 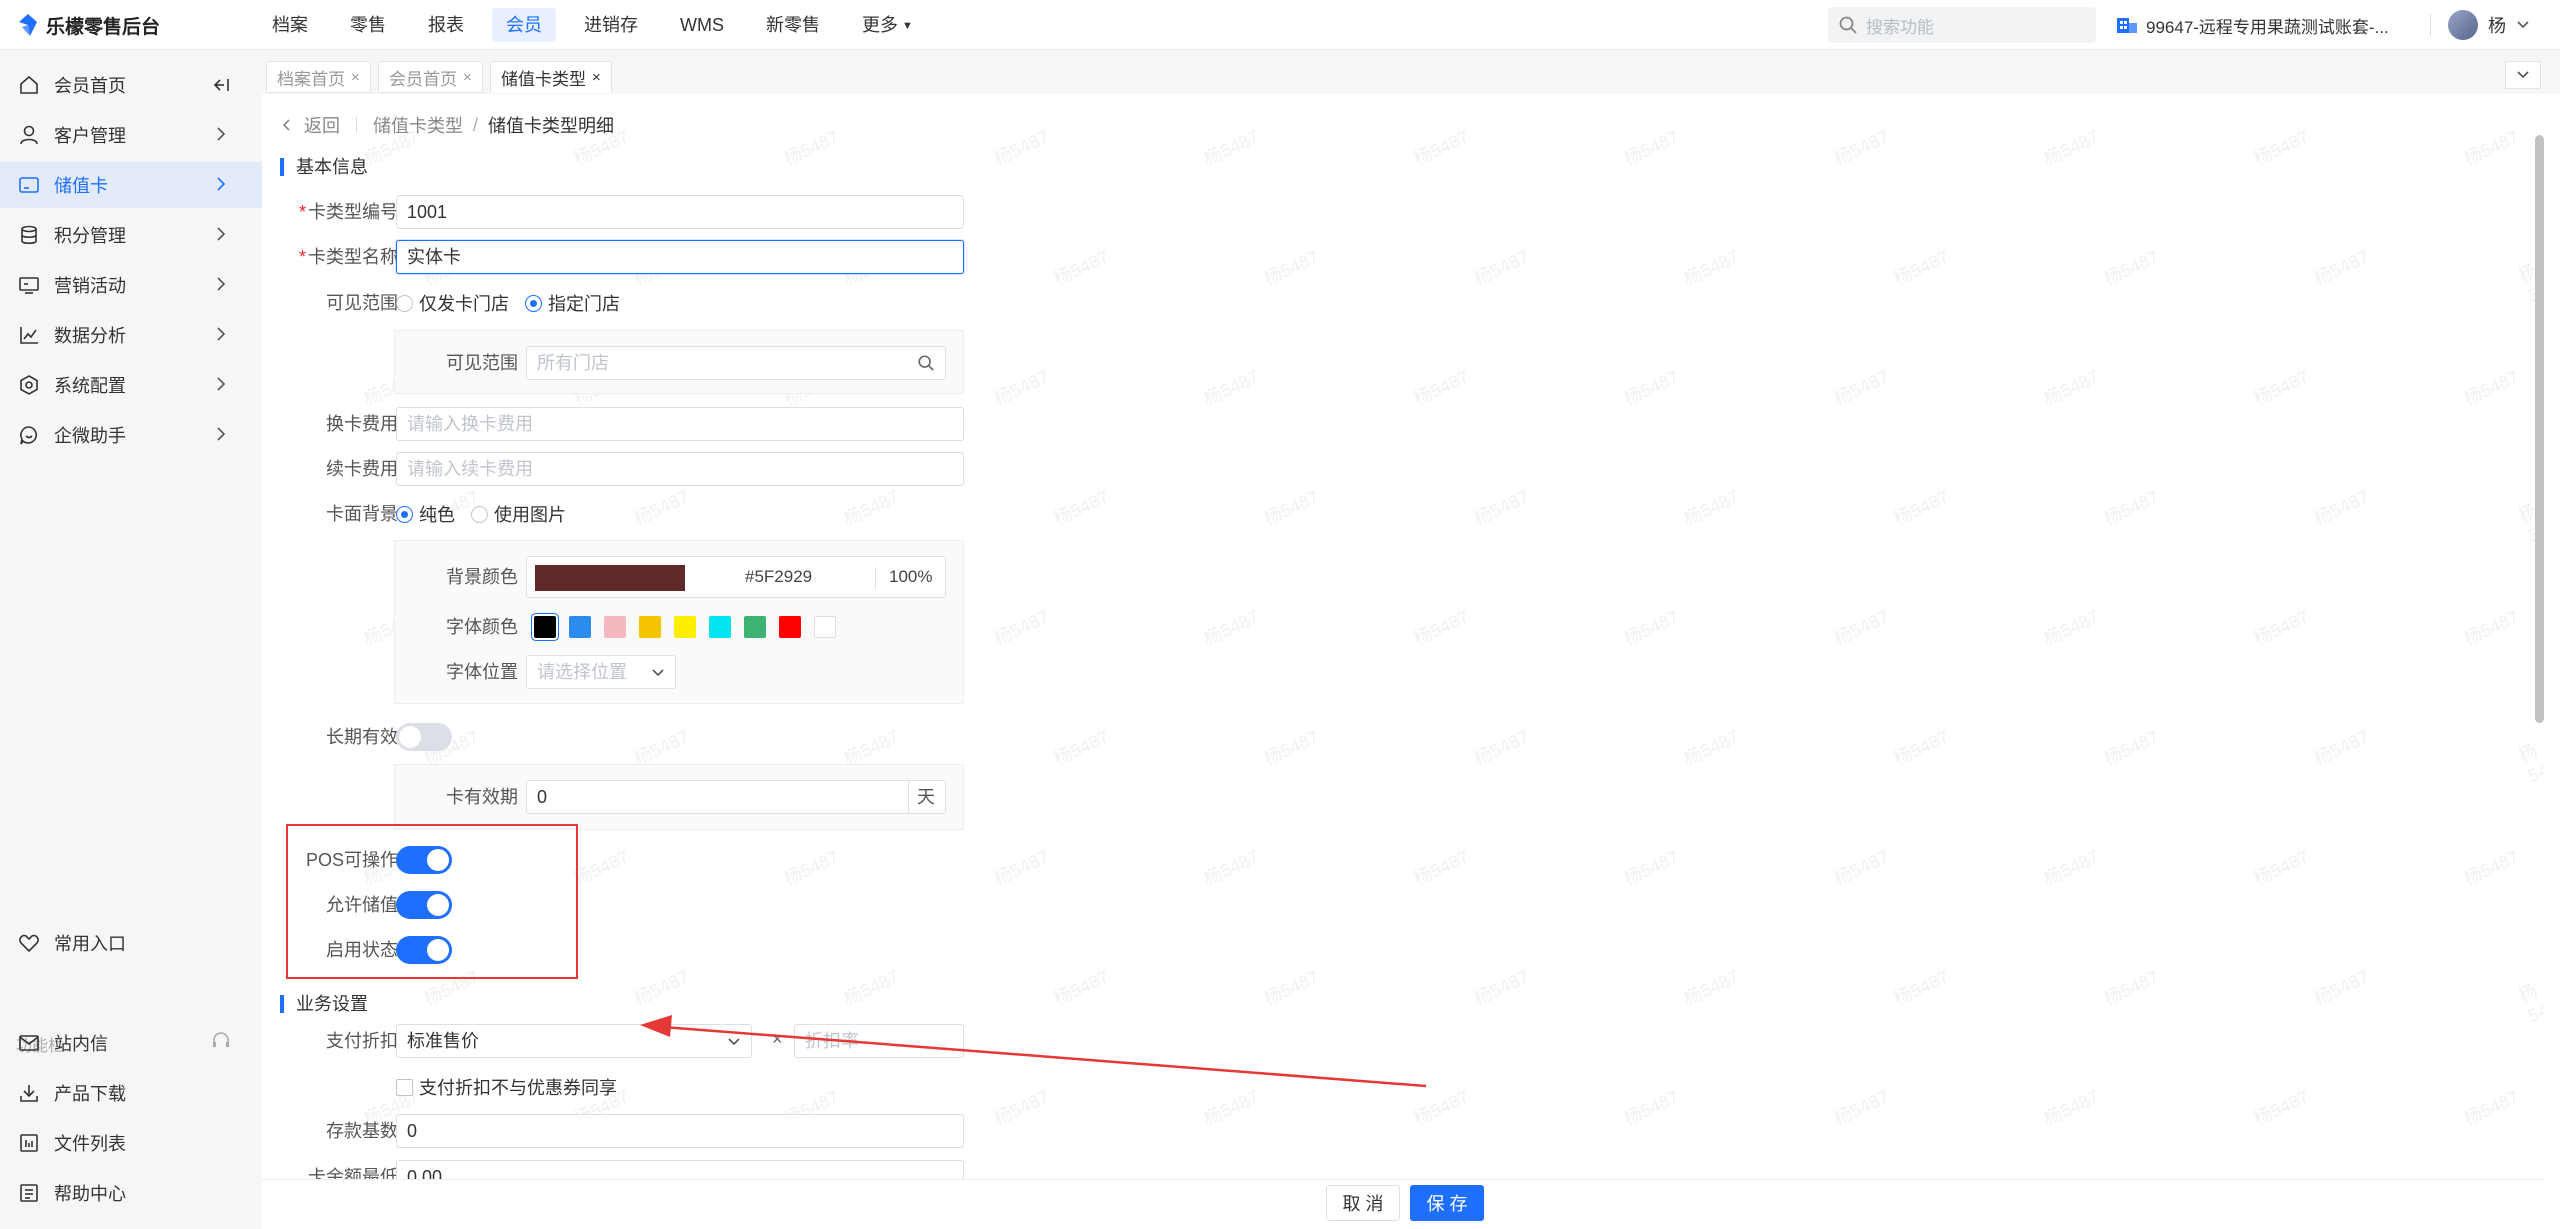 I want to click on chart-icon, so click(x=29, y=335).